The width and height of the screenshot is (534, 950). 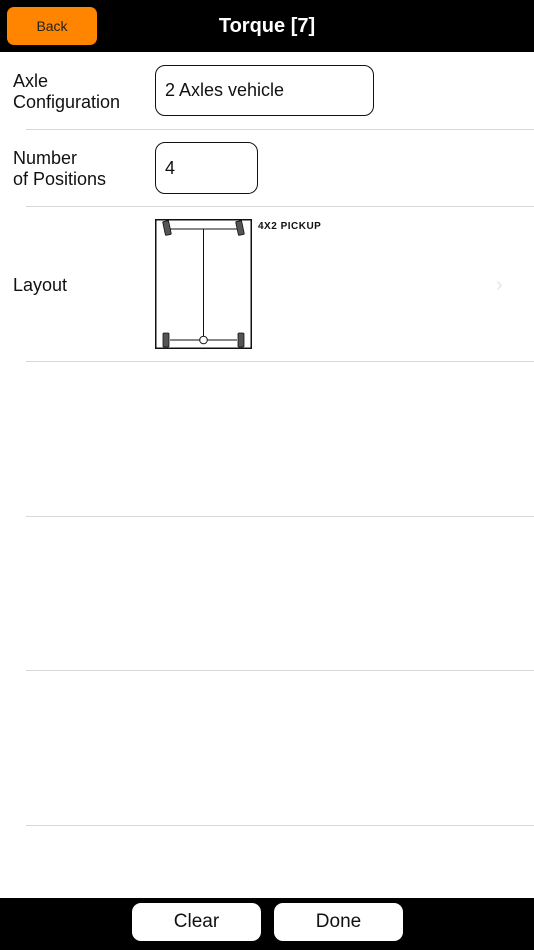 I want to click on positions-label: Number of Positions, so click(x=59, y=169).